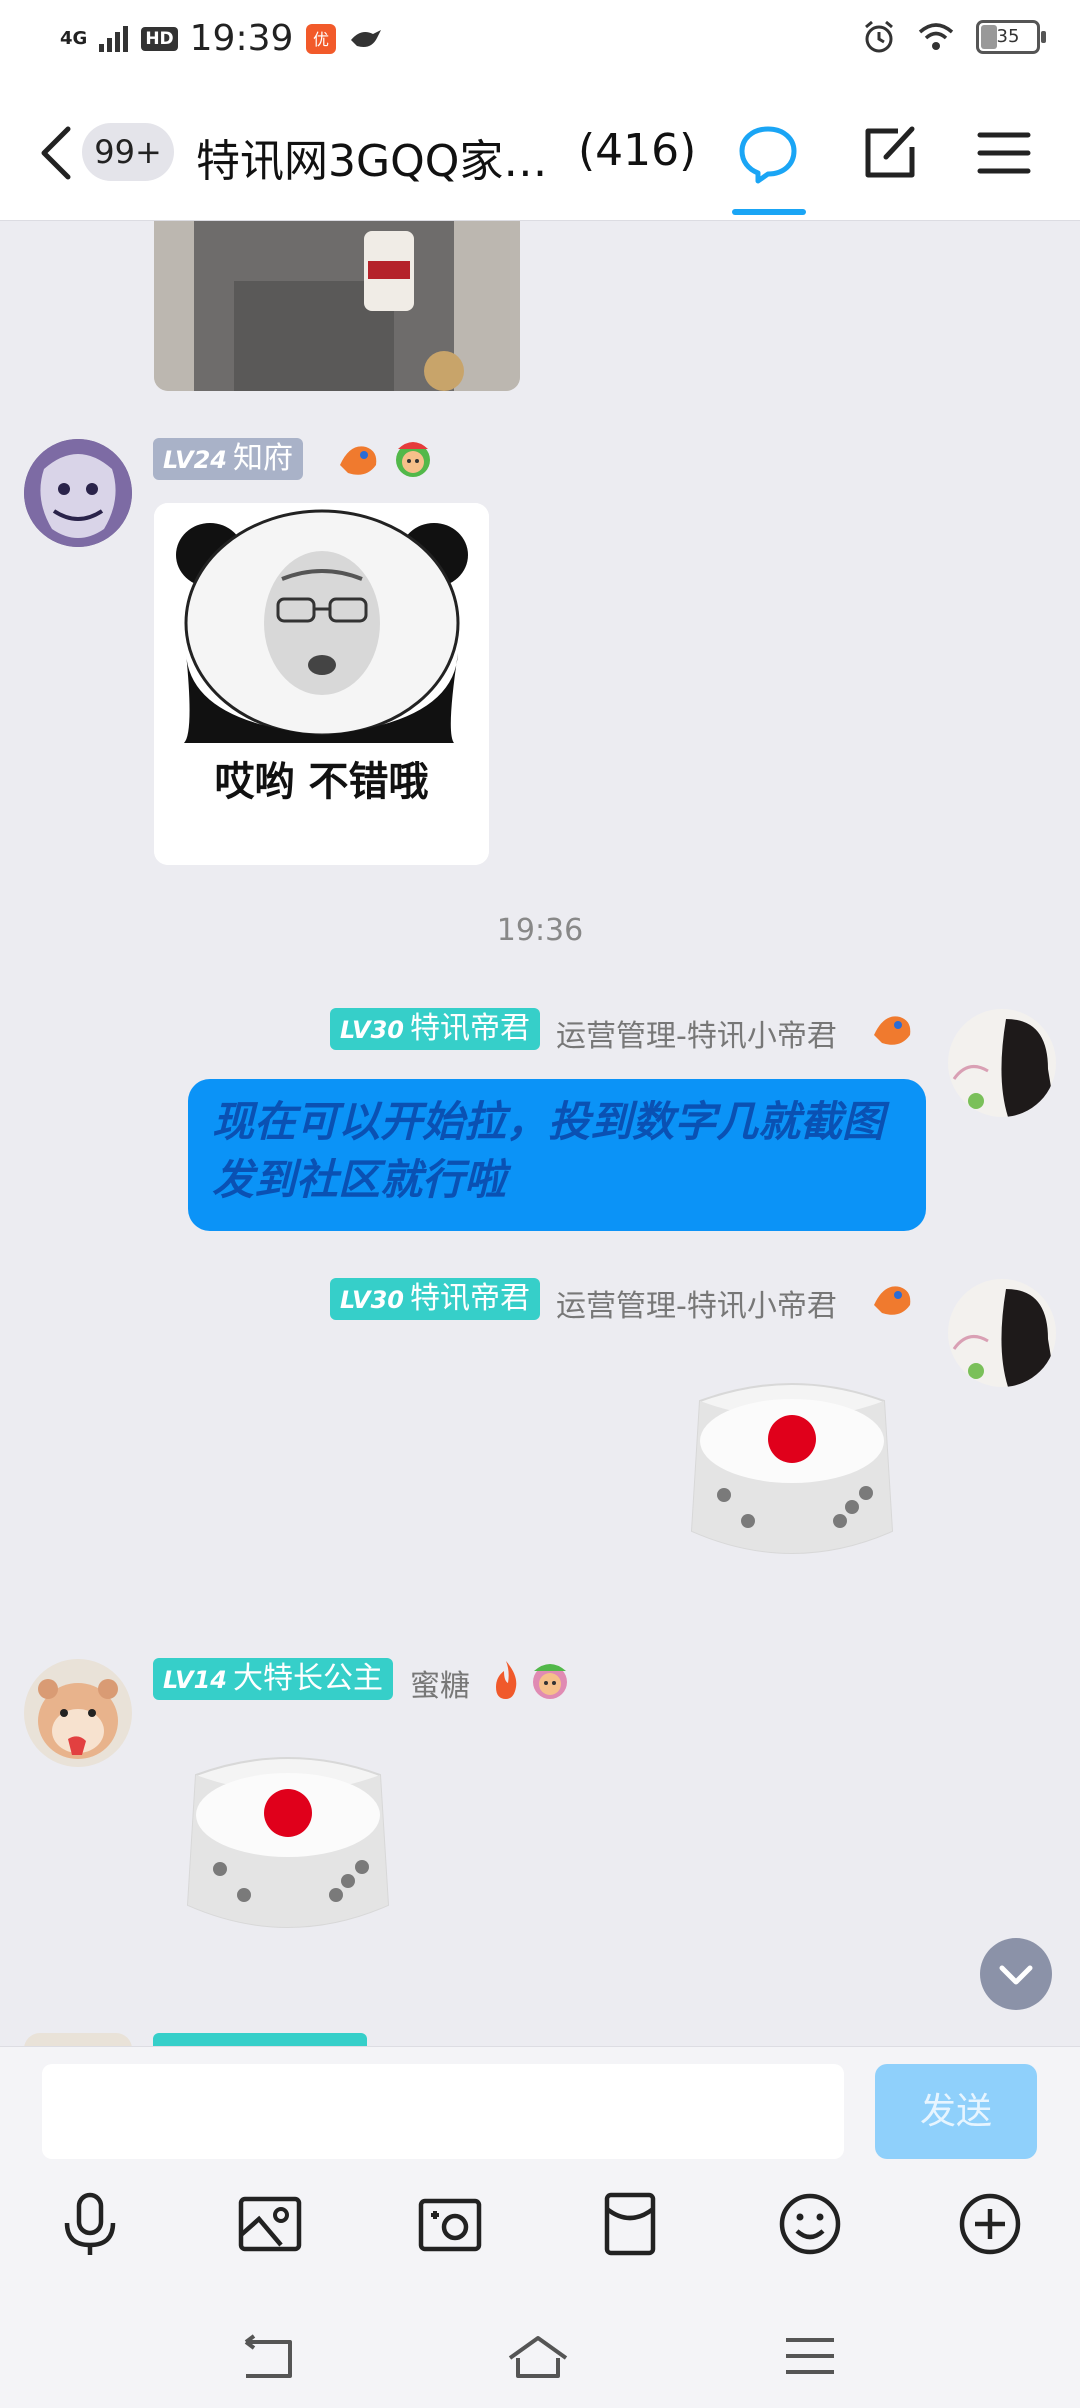 The image size is (1080, 2408). I want to click on battery-icon: 35, so click(1011, 37).